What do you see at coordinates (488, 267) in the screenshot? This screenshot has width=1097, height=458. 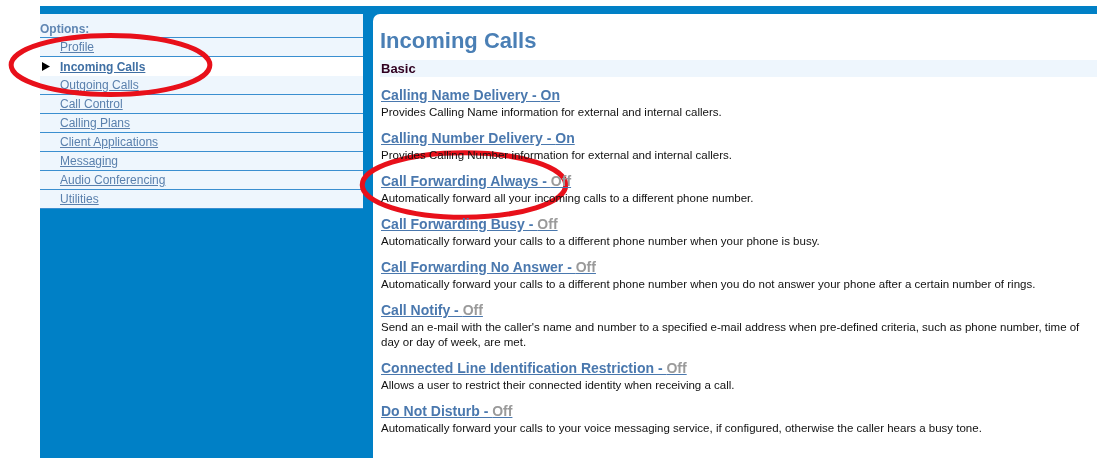 I see `feature-link: Call Forwarding No Answer - Off` at bounding box center [488, 267].